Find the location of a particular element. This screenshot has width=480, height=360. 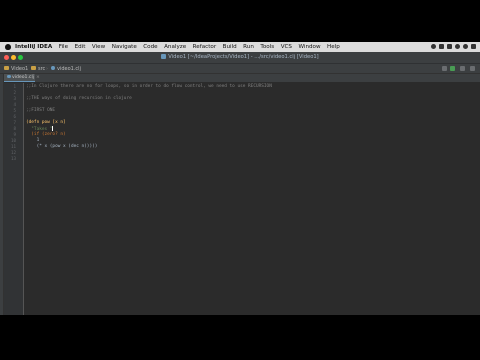

code-line-comment: ;;FIRST ONE is located at coordinates (41, 110).